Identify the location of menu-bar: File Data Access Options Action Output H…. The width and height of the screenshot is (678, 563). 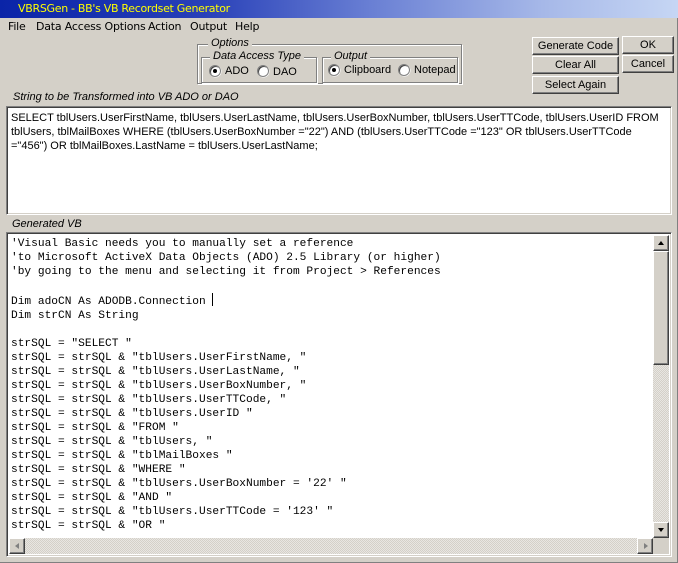
(339, 27).